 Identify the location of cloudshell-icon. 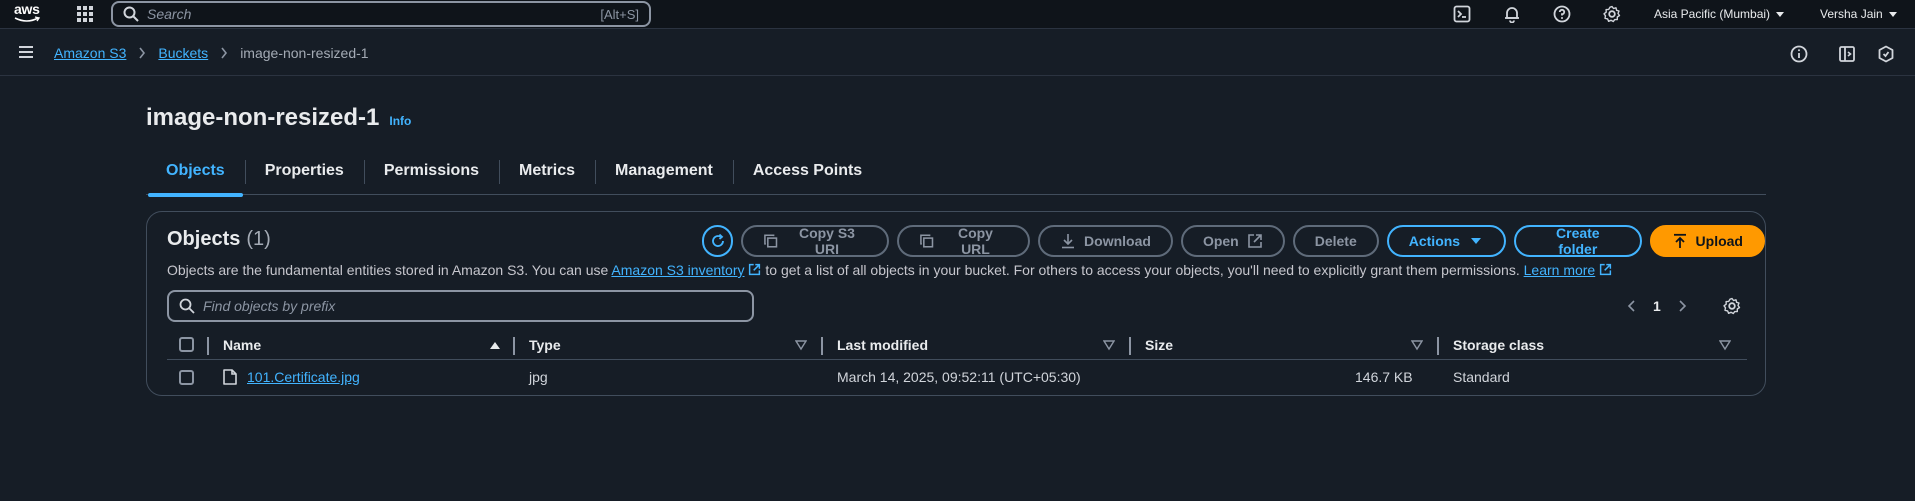
(1462, 14).